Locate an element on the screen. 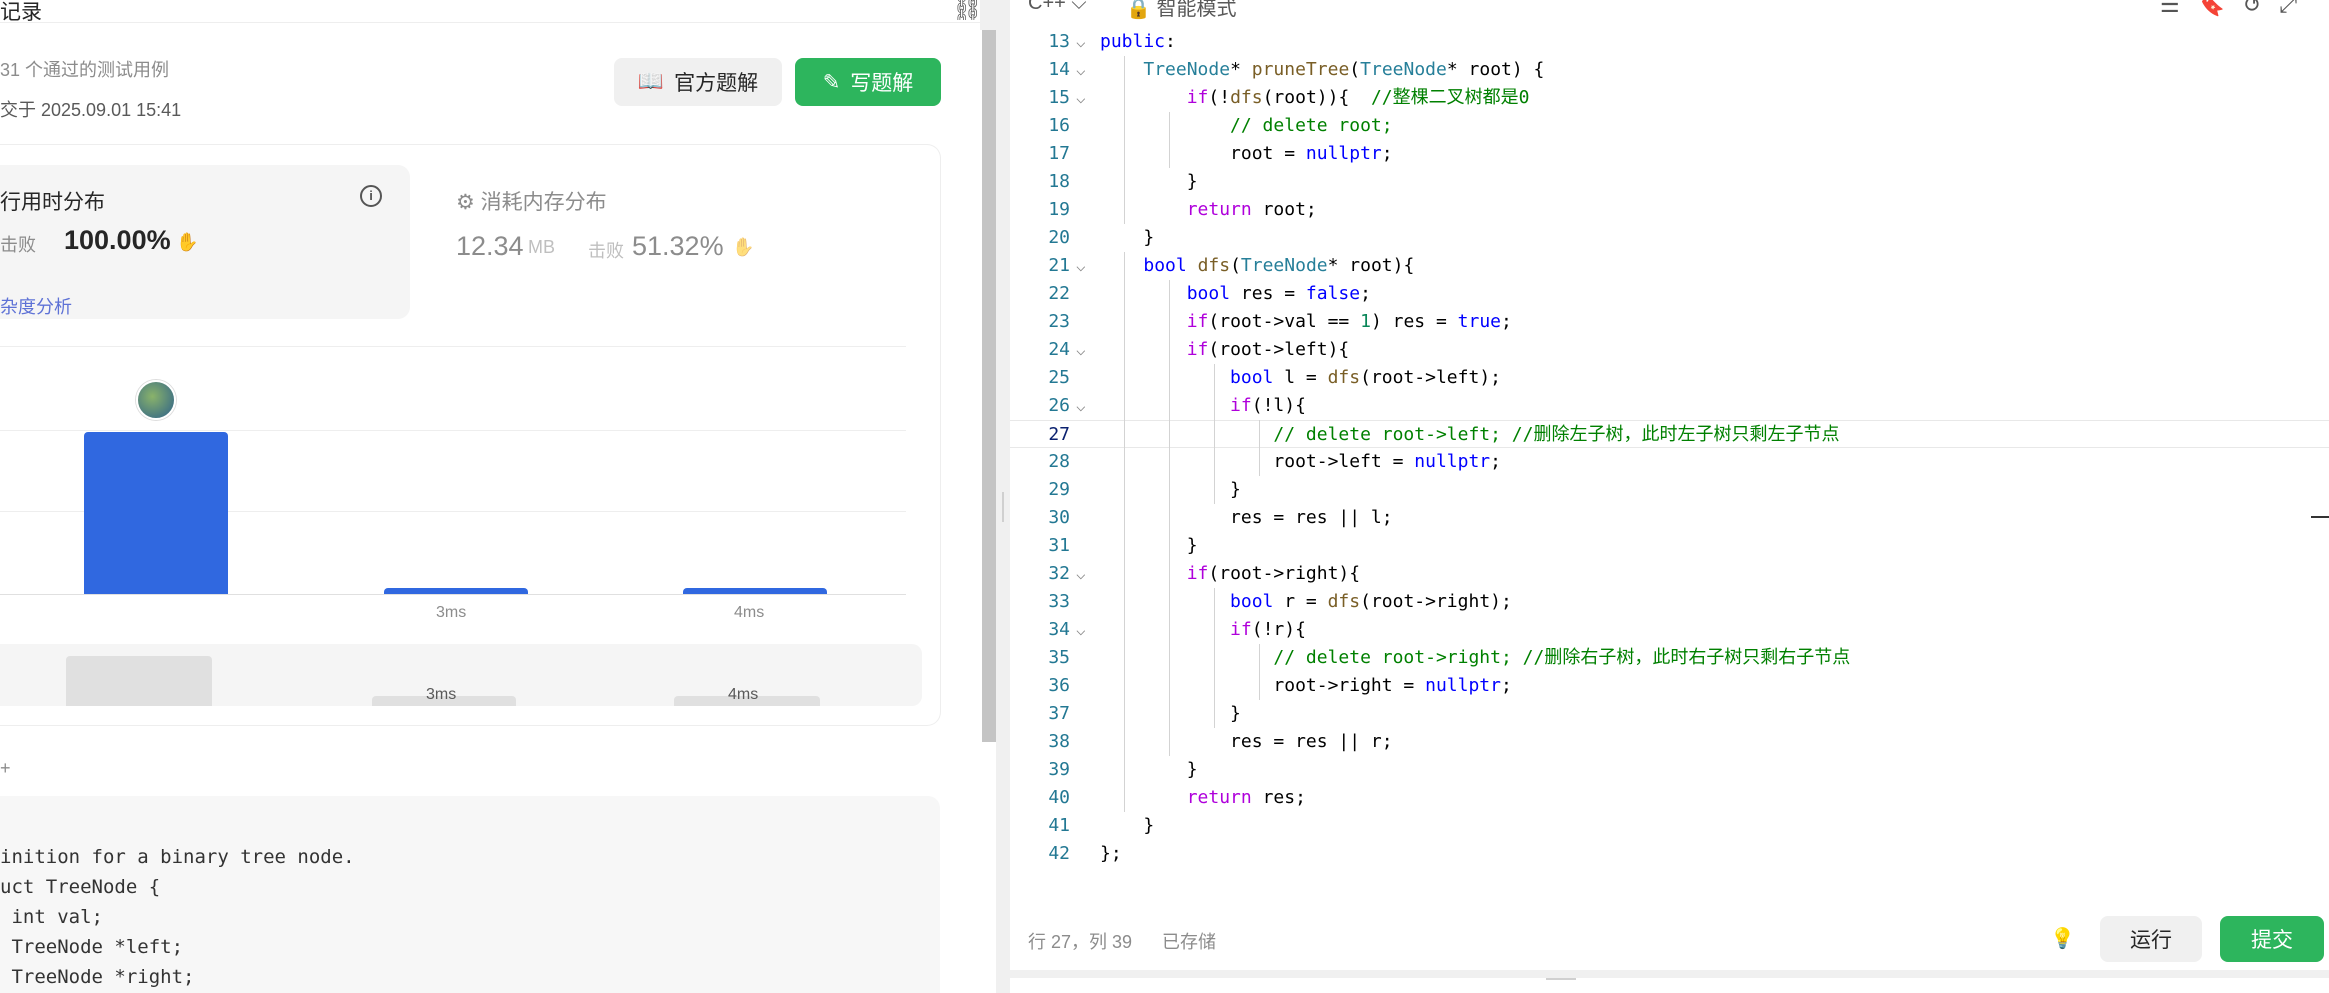  passed-cases: 31 个通过的测试用例 is located at coordinates (85, 70).